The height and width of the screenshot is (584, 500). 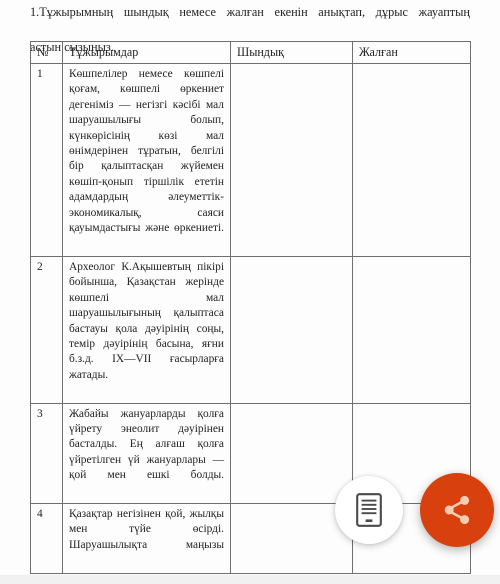 I want to click on table-header-row: № Тұжырымдар Шындық Жалған, so click(x=250, y=52).